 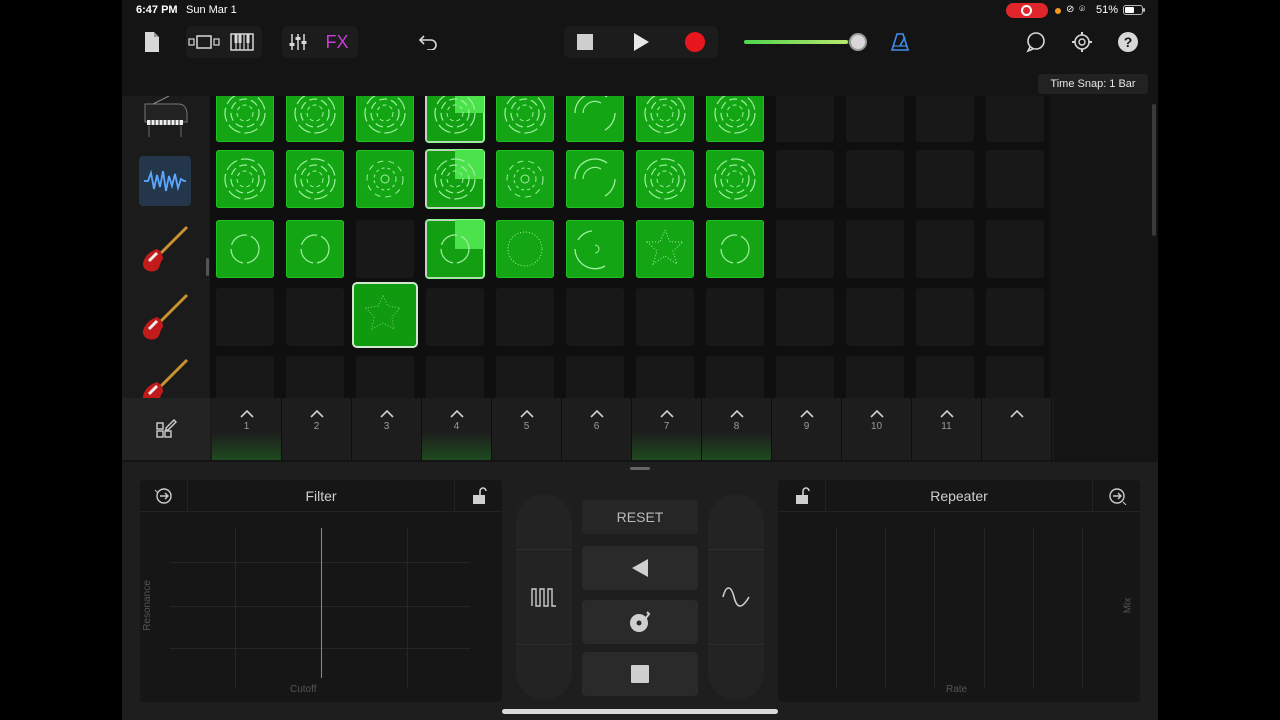 I want to click on tracks-view-icon, so click(x=204, y=42).